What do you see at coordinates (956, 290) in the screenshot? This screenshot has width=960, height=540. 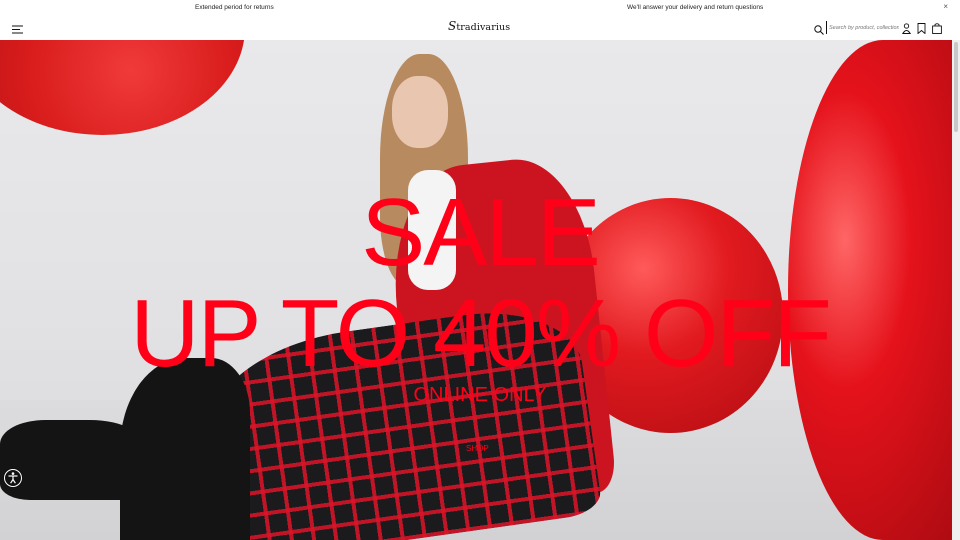 I see `page-scrollbar` at bounding box center [956, 290].